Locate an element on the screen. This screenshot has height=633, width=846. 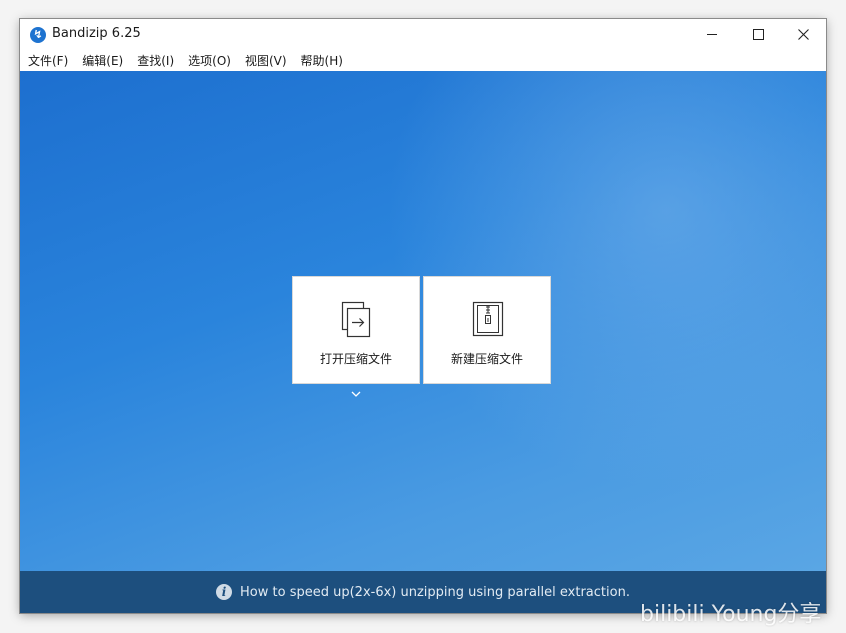
open-archive-icon is located at coordinates (356, 319).